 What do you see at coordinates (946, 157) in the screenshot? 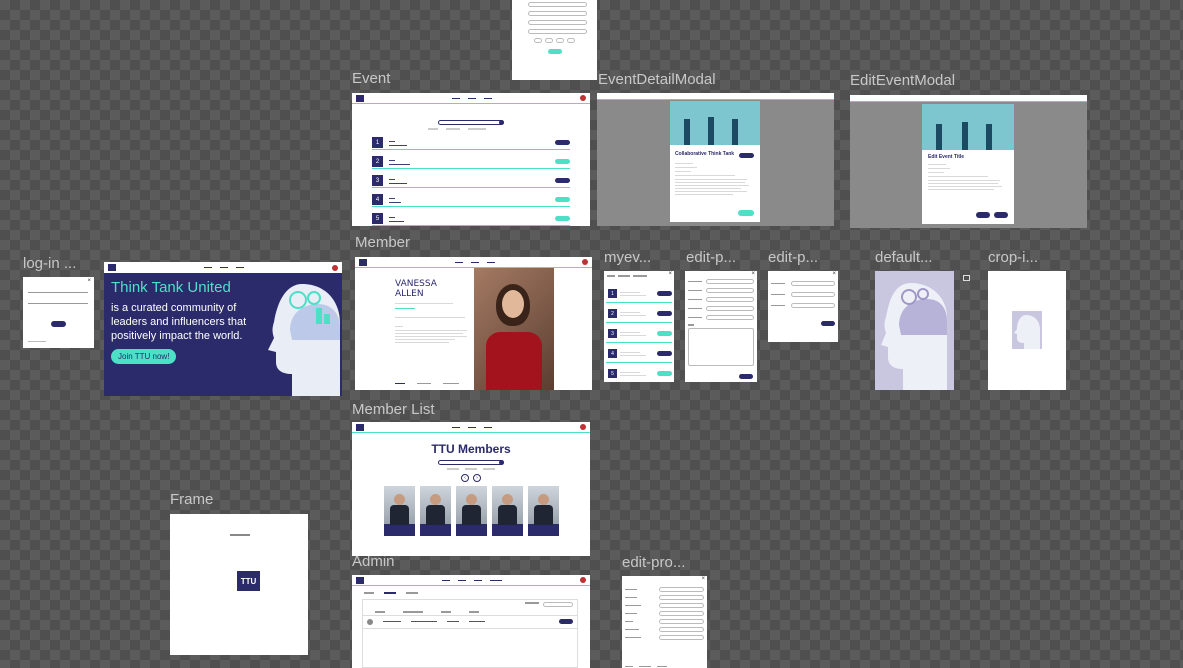
I see `edit-title: Edit Event Title` at bounding box center [946, 157].